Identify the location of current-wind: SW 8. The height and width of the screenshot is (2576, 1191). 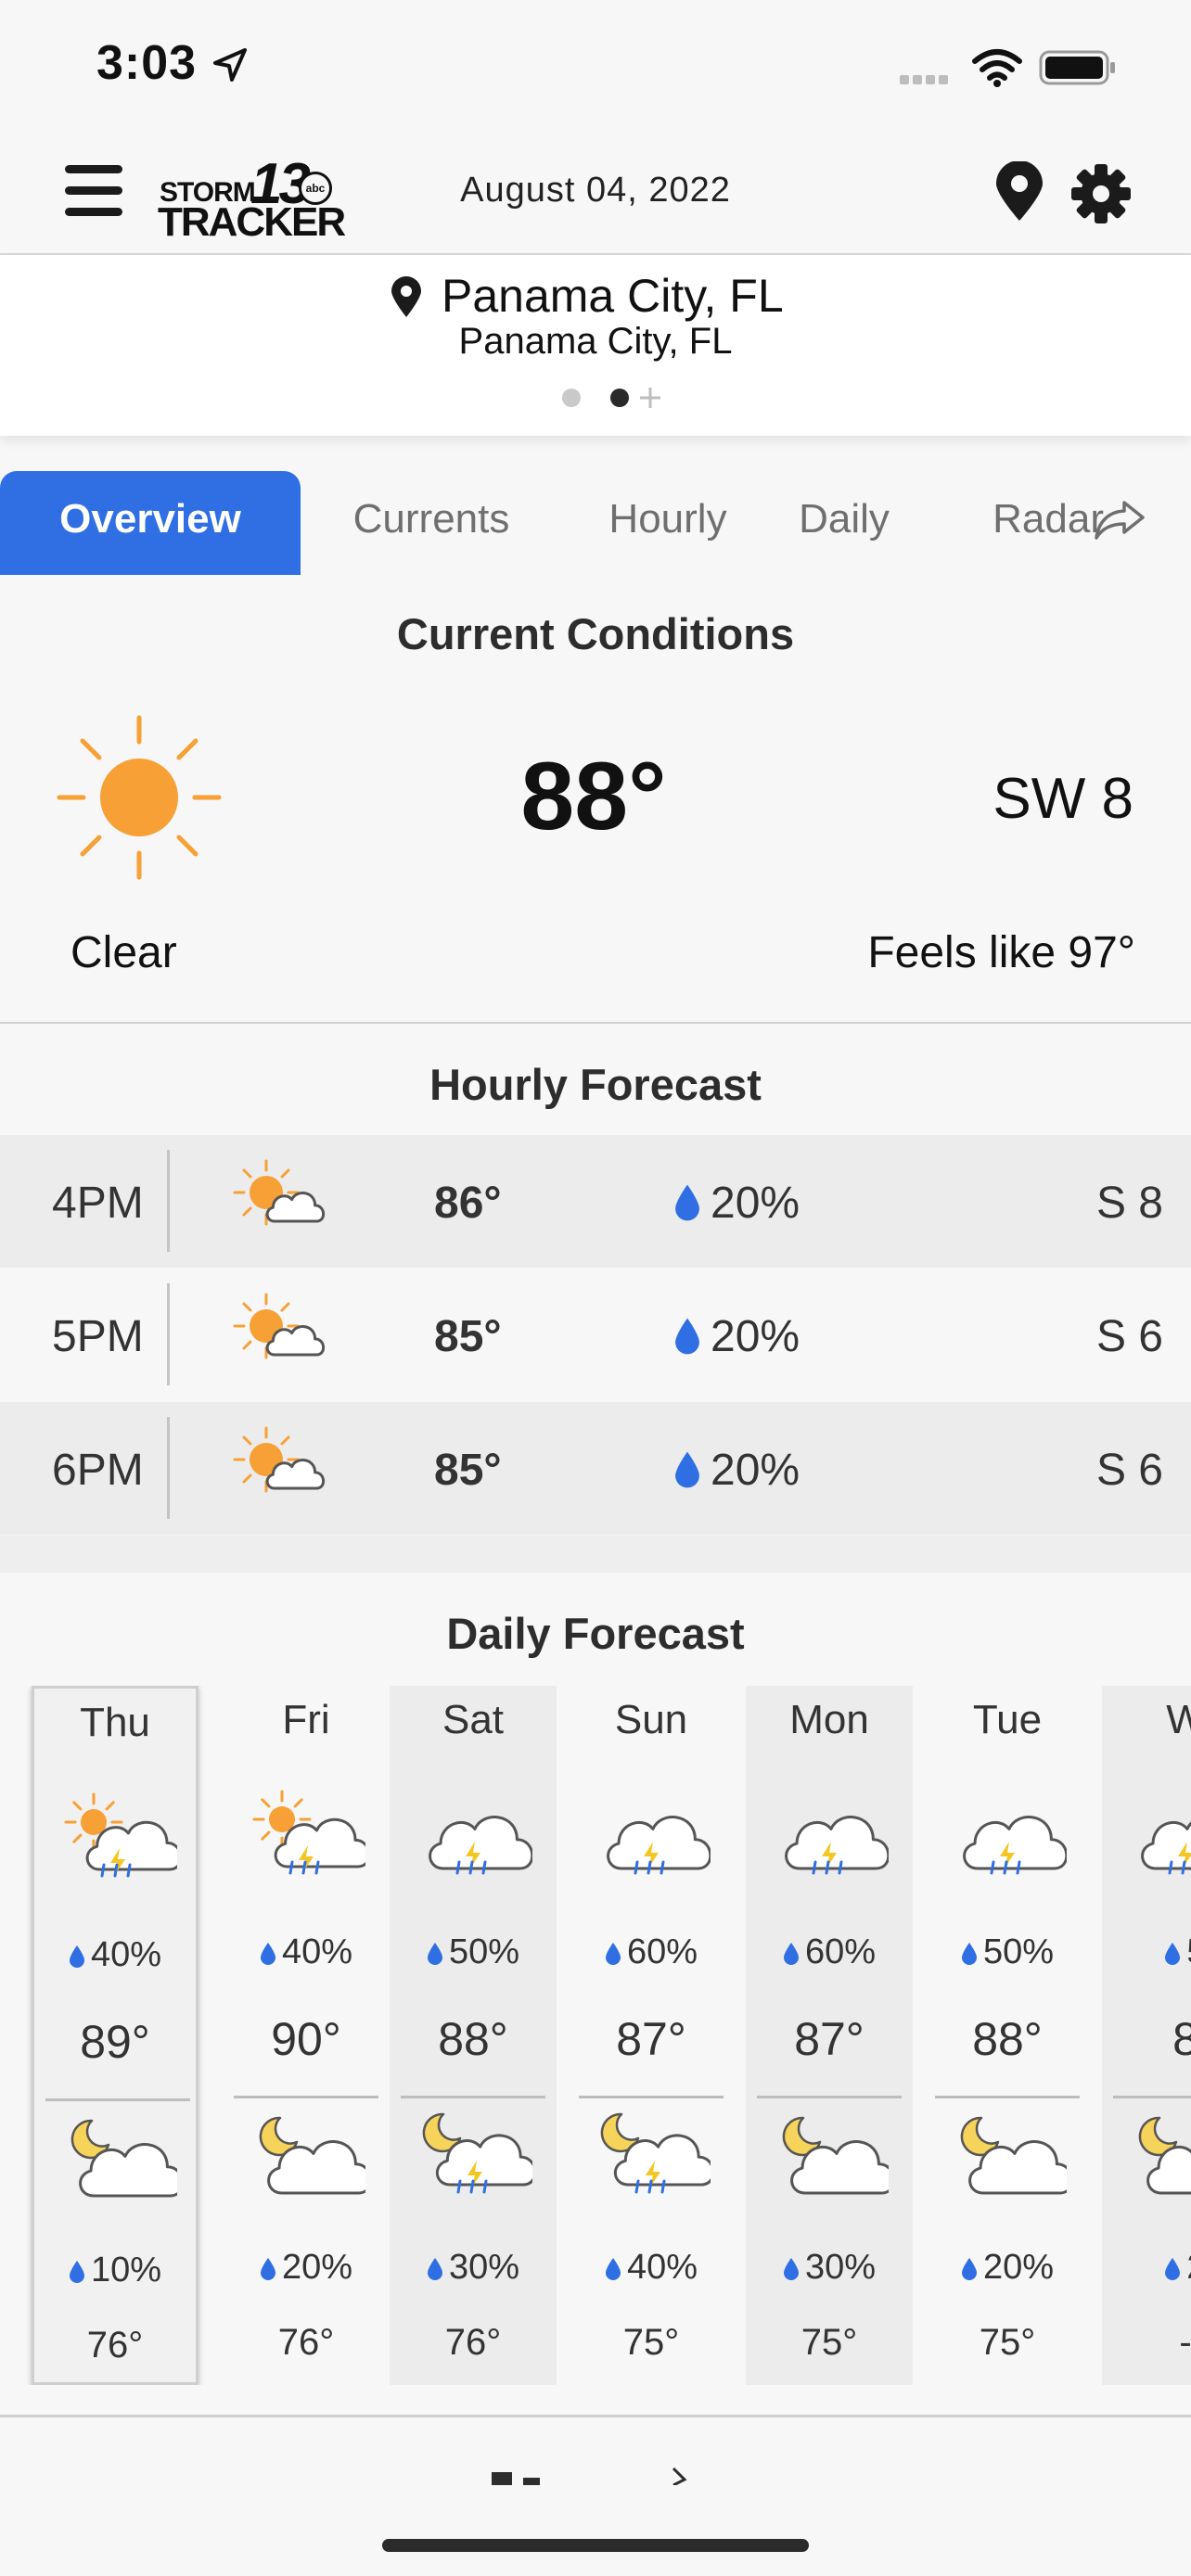
(1062, 799).